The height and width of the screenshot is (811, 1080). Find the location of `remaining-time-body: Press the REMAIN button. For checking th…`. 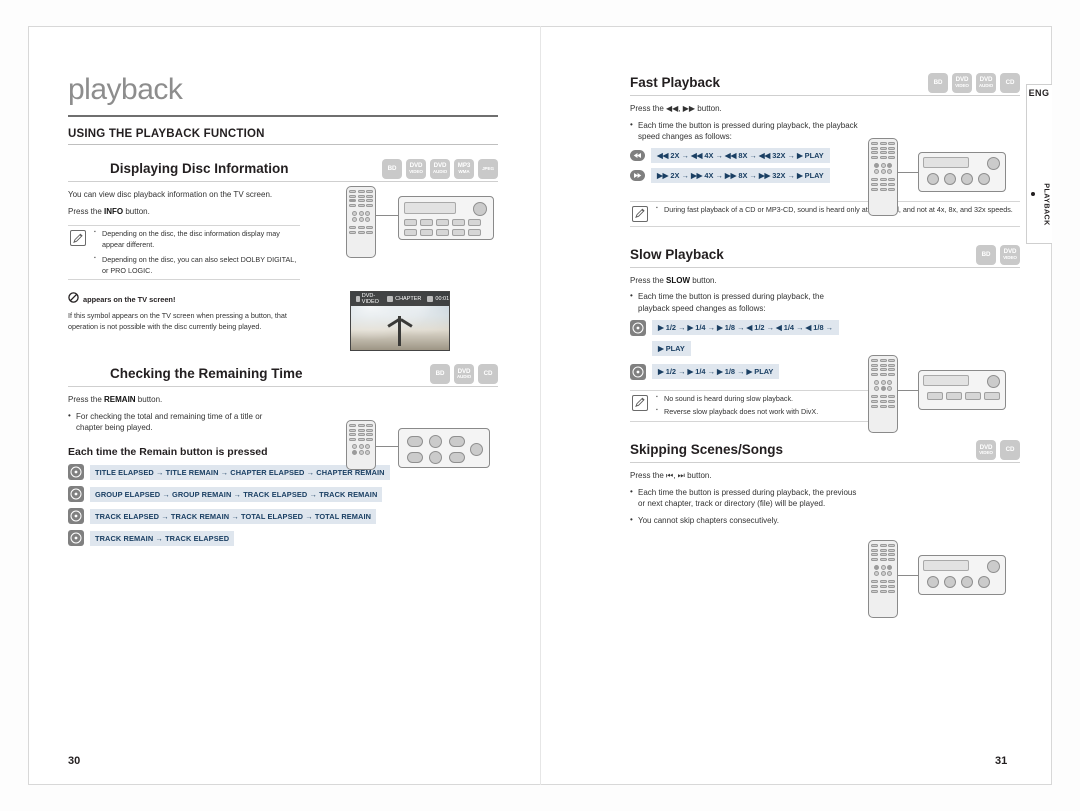

remaining-time-body: Press the REMAIN button. For checking th… is located at coordinates (177, 414).